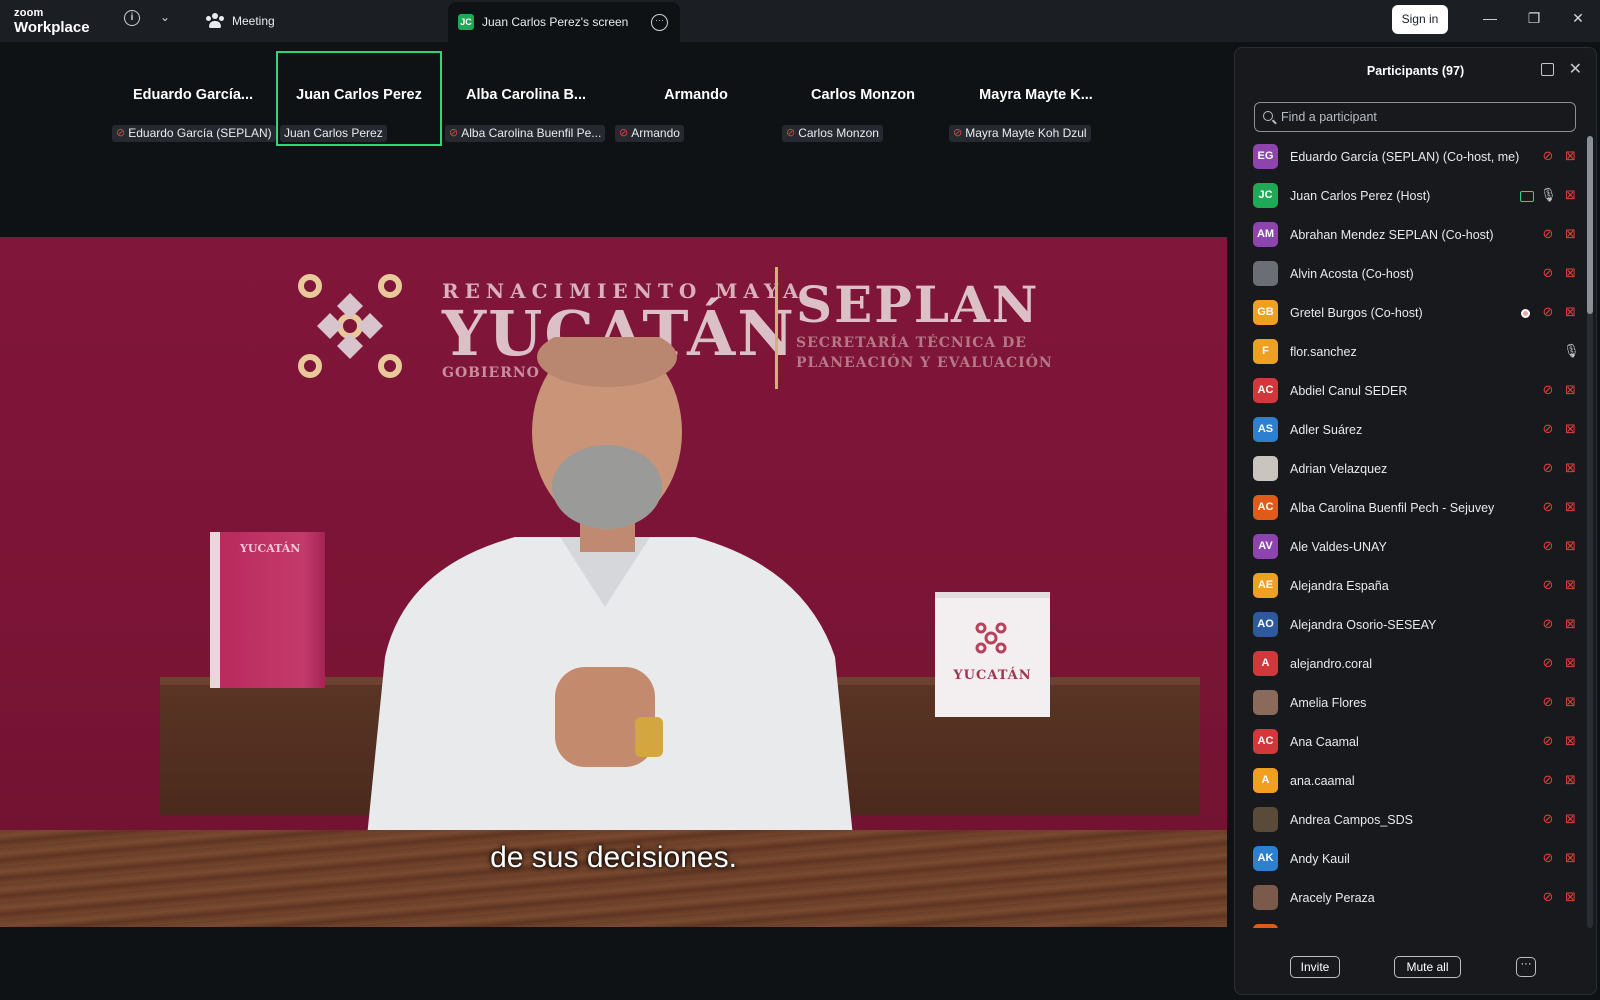 This screenshot has height=1000, width=1600. What do you see at coordinates (1490, 18) in the screenshot?
I see `minimize-icon: —` at bounding box center [1490, 18].